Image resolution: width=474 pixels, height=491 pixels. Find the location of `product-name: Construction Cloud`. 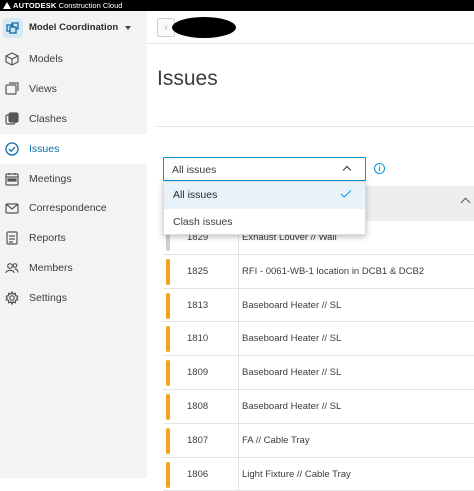

product-name: Construction Cloud is located at coordinates (90, 5).